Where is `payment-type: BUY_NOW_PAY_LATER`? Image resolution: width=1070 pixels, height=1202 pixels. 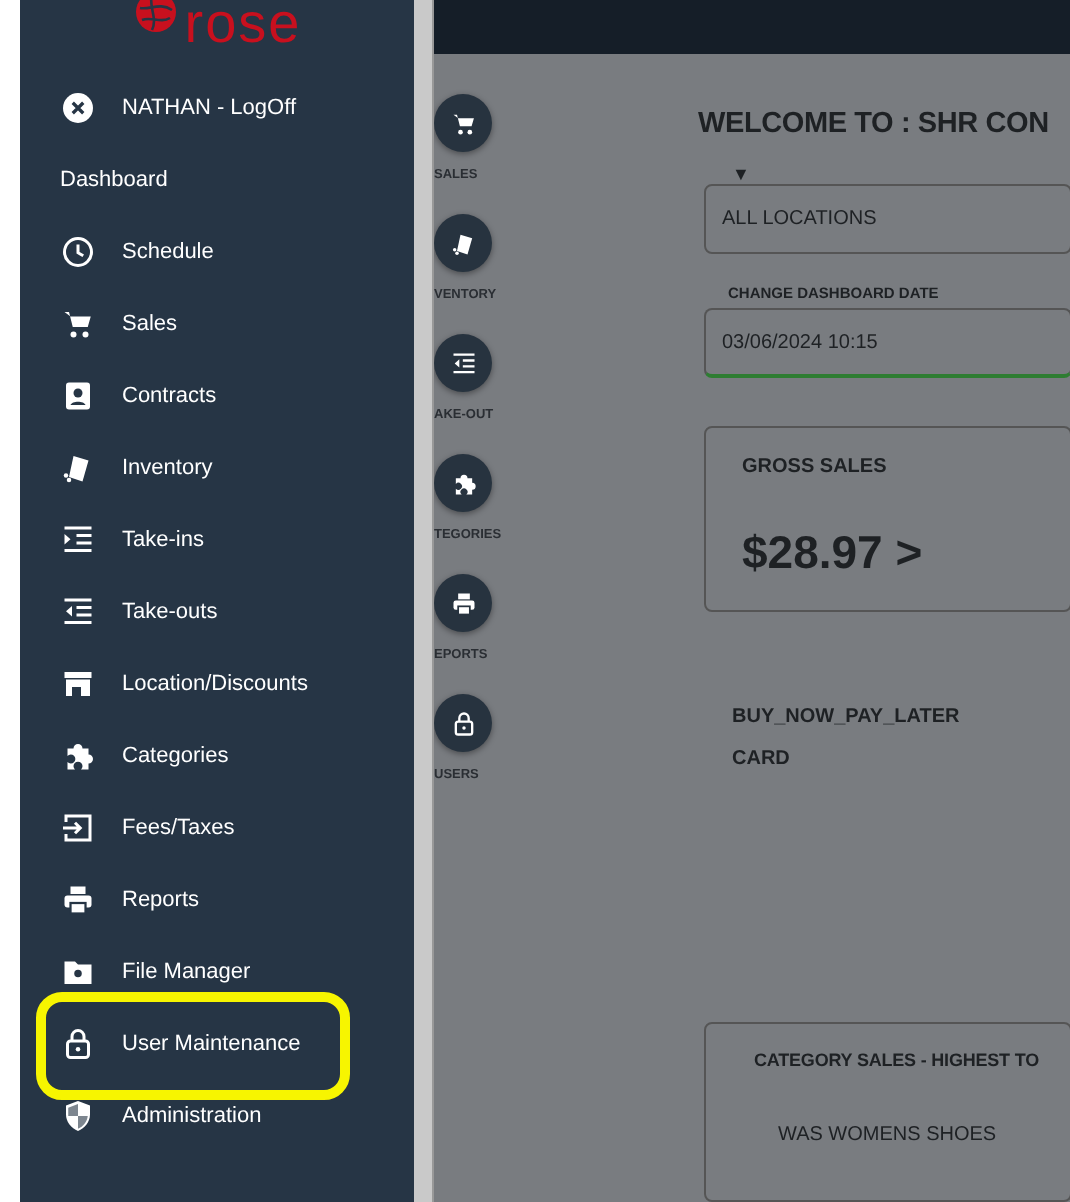
payment-type: BUY_NOW_PAY_LATER is located at coordinates (847, 718).